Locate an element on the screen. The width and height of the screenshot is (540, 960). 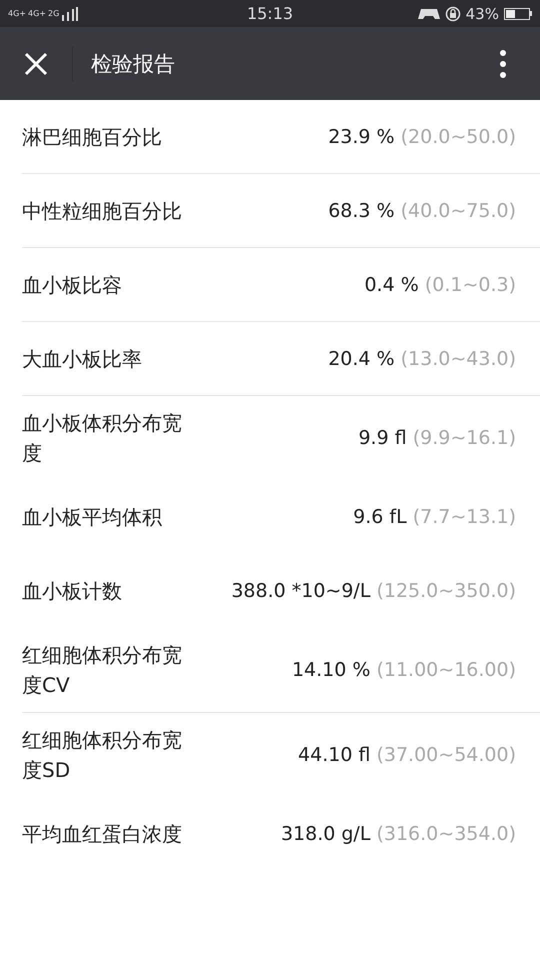
status-time: 15:13 is located at coordinates (270, 13).